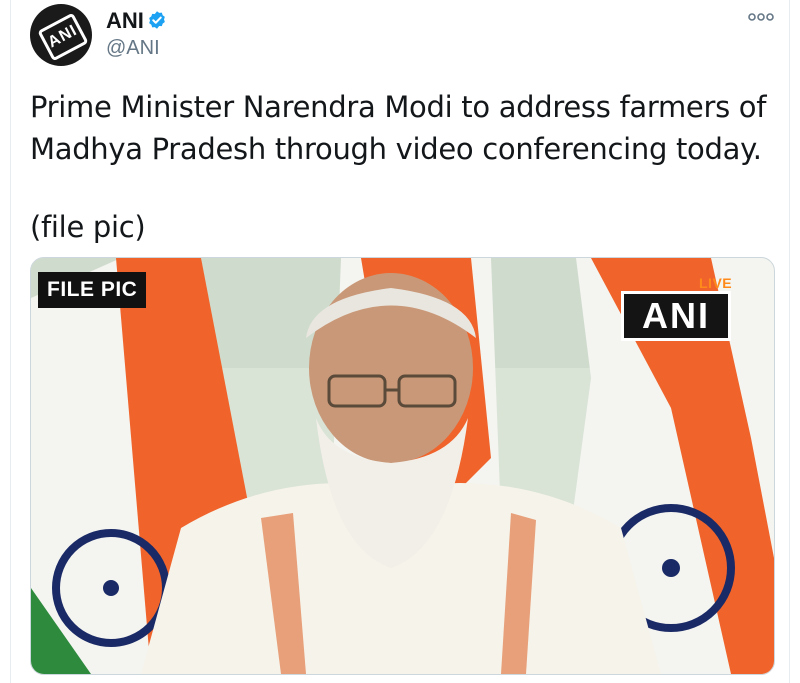 This screenshot has height=683, width=800. I want to click on file-pic-tag: FILE PIC, so click(92, 290).